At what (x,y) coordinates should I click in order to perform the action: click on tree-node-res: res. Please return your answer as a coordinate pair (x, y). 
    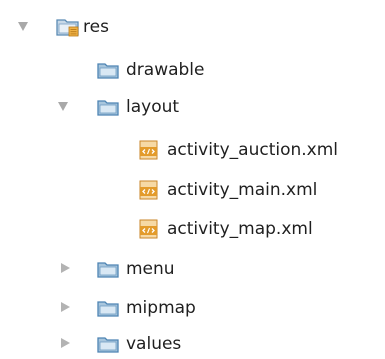
    Looking at the image, I should click on (100, 27).